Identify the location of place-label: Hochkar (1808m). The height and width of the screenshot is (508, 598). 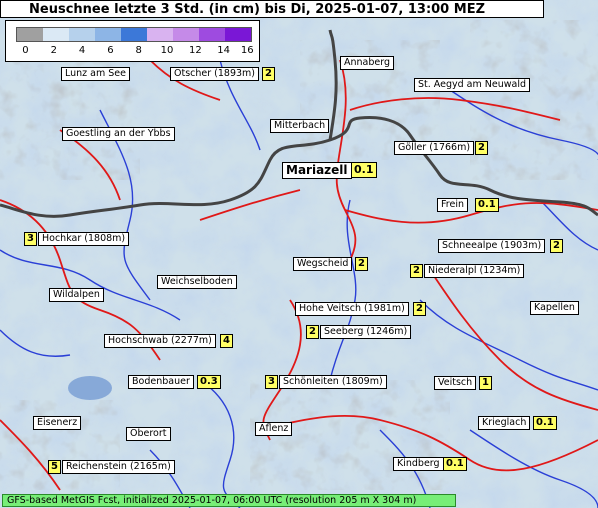
(84, 239).